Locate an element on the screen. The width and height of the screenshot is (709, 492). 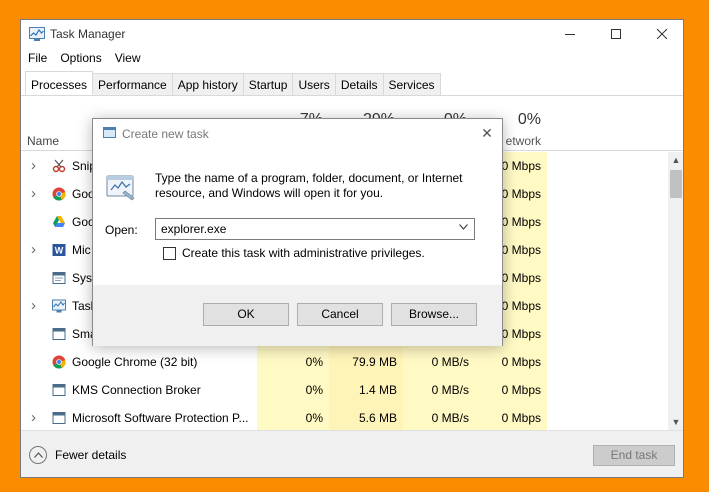
chevron-down-icon is located at coordinates (463, 227).